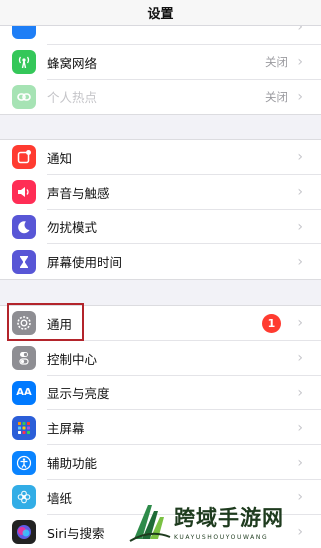  Describe the element at coordinates (24, 427) in the screenshot. I see `app-grid-icon` at that location.